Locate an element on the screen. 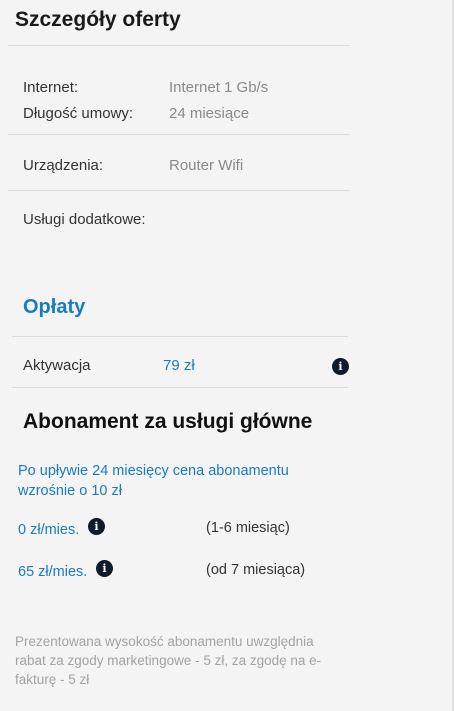  tier-price: 65 zł/mies. is located at coordinates (53, 572).